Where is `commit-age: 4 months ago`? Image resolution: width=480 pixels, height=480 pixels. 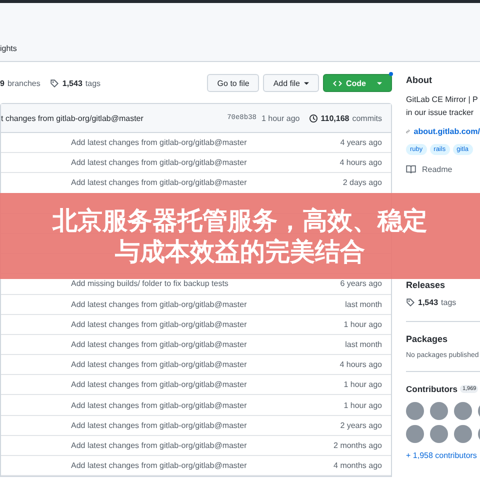
commit-age: 4 months ago is located at coordinates (358, 465).